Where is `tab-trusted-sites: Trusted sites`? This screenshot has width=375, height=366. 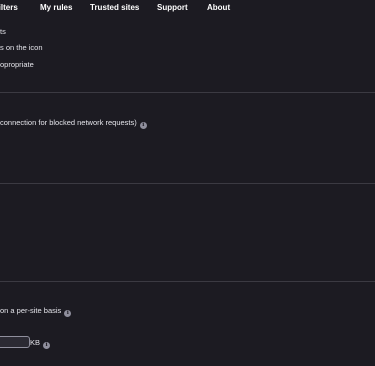
tab-trusted-sites: Trusted sites is located at coordinates (114, 7).